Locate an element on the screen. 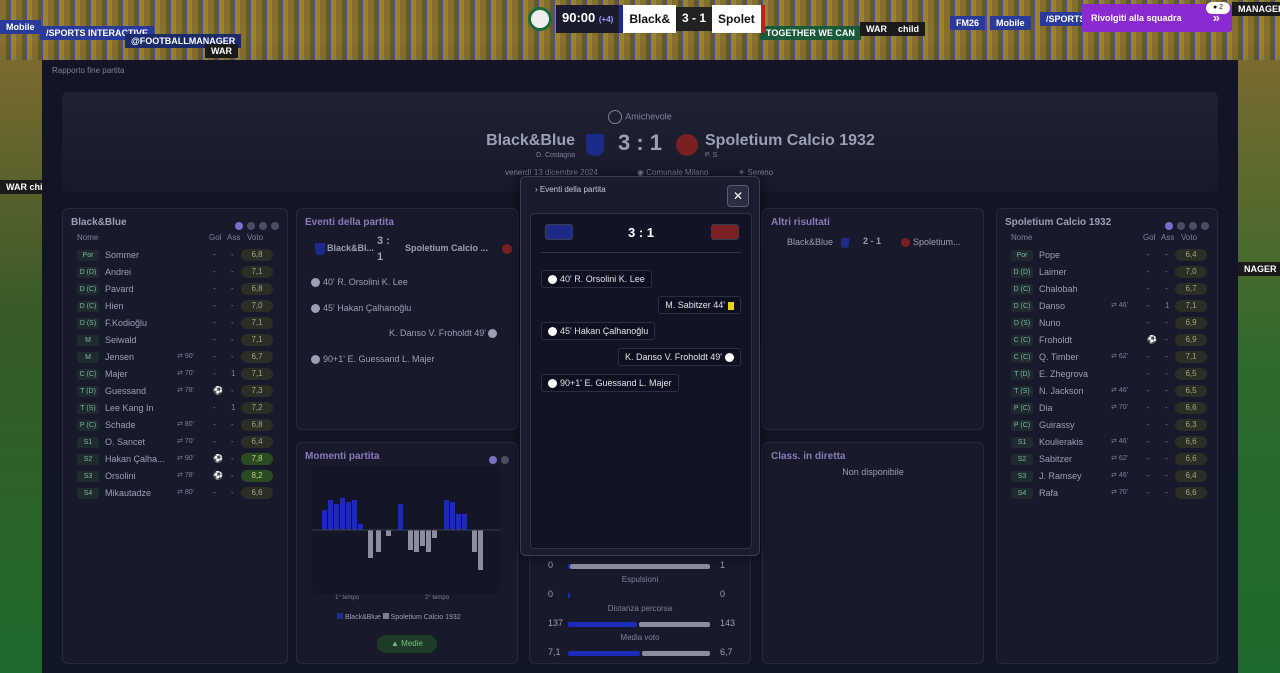 Image resolution: width=1280 pixels, height=673 pixels. player-name: J. Ramsey is located at coordinates (1060, 476).